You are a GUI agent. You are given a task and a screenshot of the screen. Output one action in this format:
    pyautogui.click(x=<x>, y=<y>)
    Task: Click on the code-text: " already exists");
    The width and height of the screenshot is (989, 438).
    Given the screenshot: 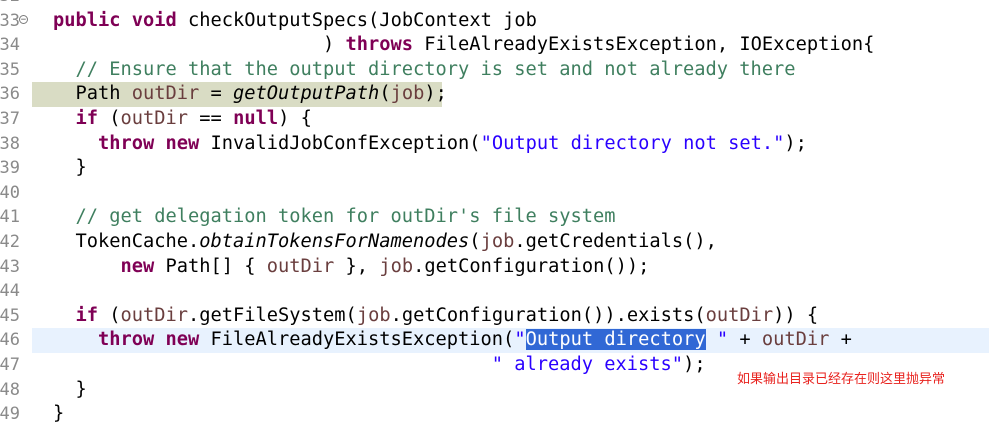 What is the action you would take?
    pyautogui.click(x=598, y=364)
    